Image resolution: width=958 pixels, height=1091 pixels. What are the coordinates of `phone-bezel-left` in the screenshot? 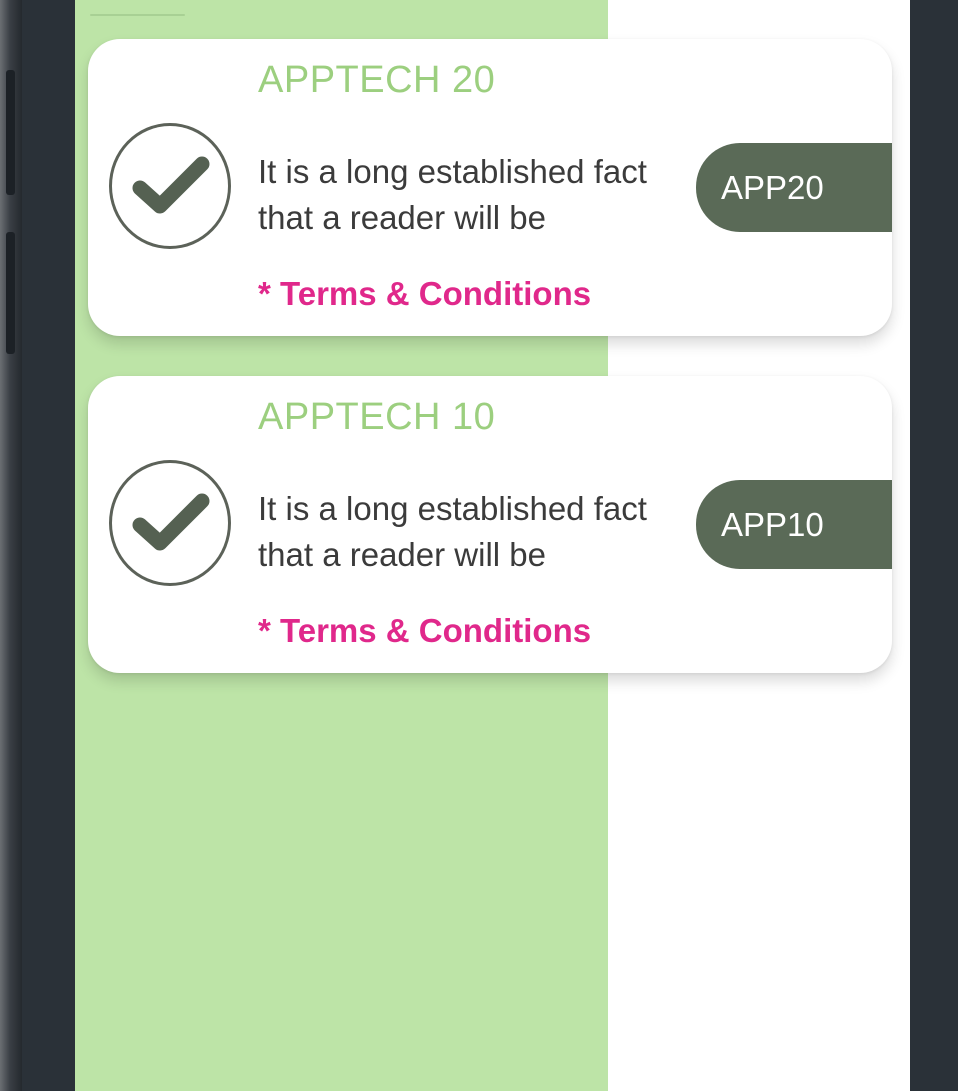 It's located at (48, 545).